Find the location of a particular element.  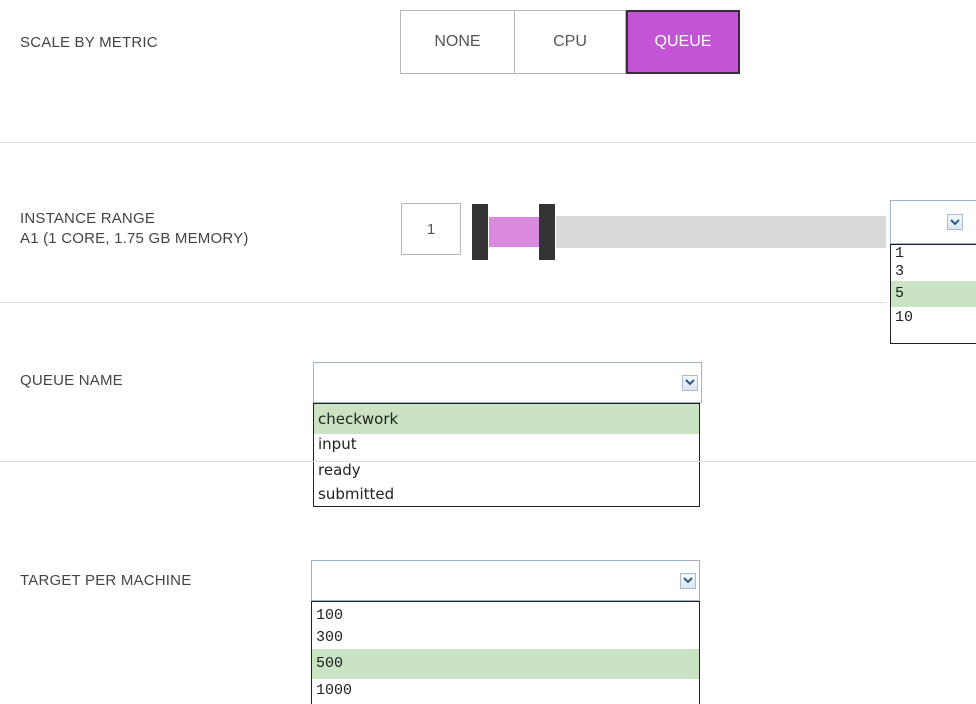

target-per-machine-options: 100 300 500 1000 is located at coordinates (505, 652).